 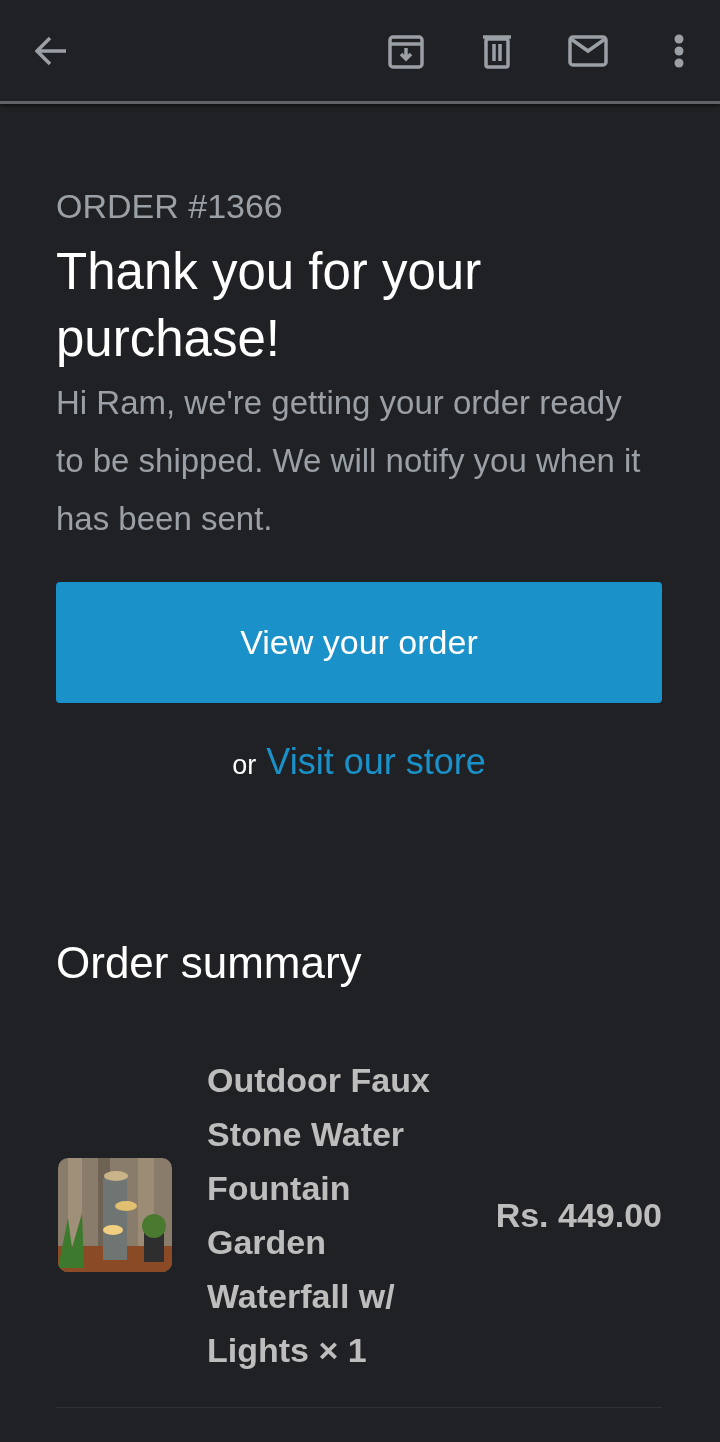 I want to click on more-icon, so click(x=679, y=50).